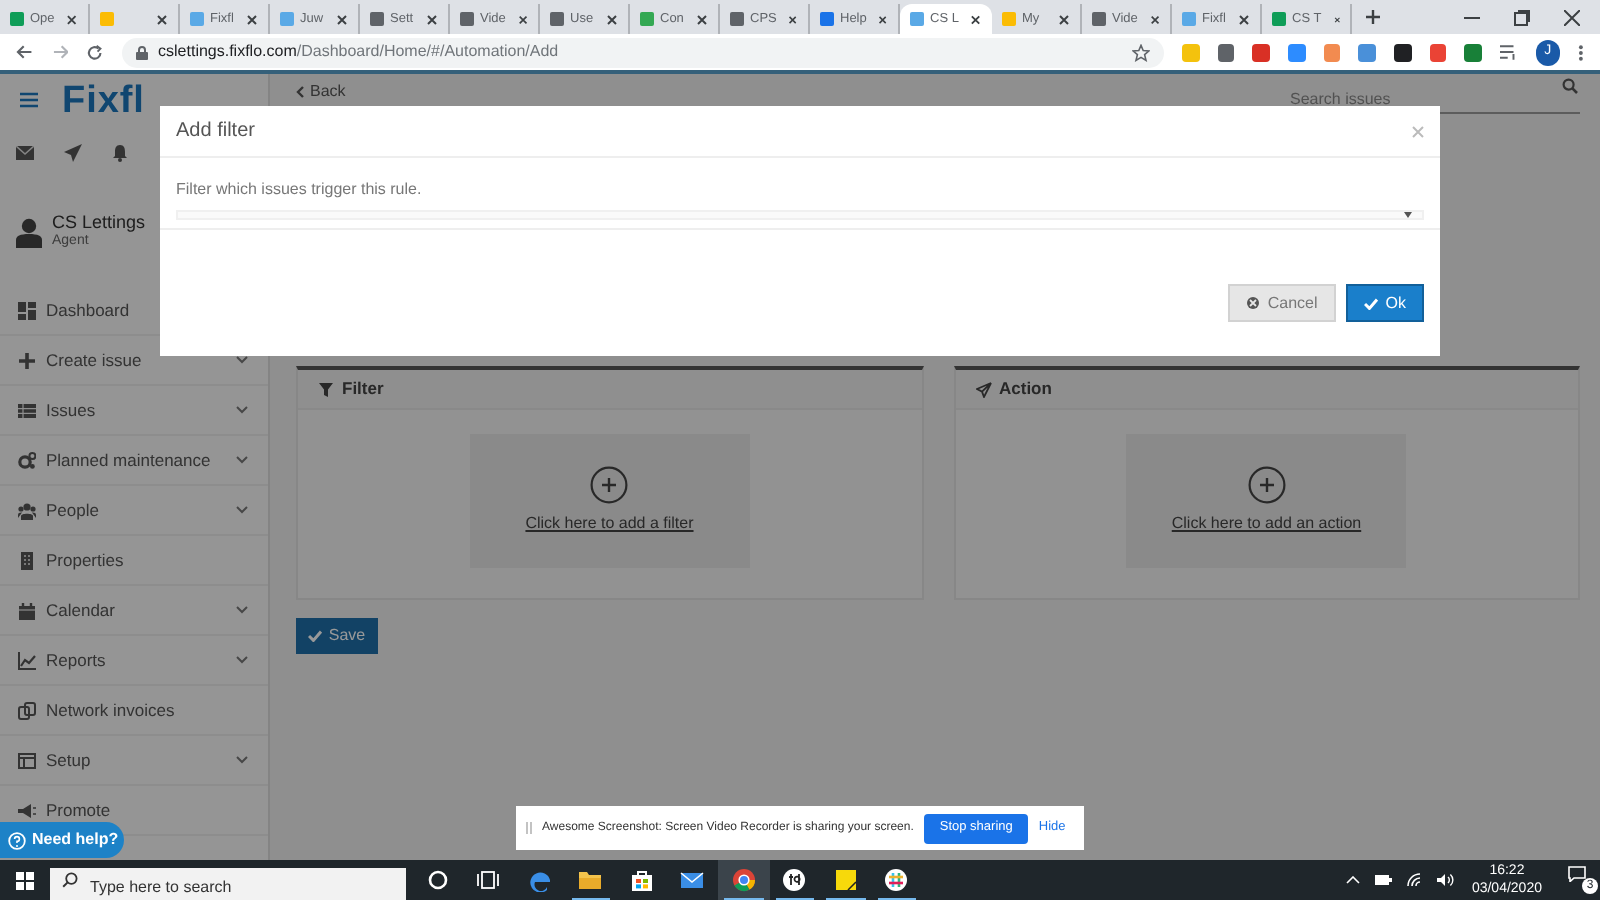  Describe the element at coordinates (437, 880) in the screenshot. I see `circle-icon` at that location.